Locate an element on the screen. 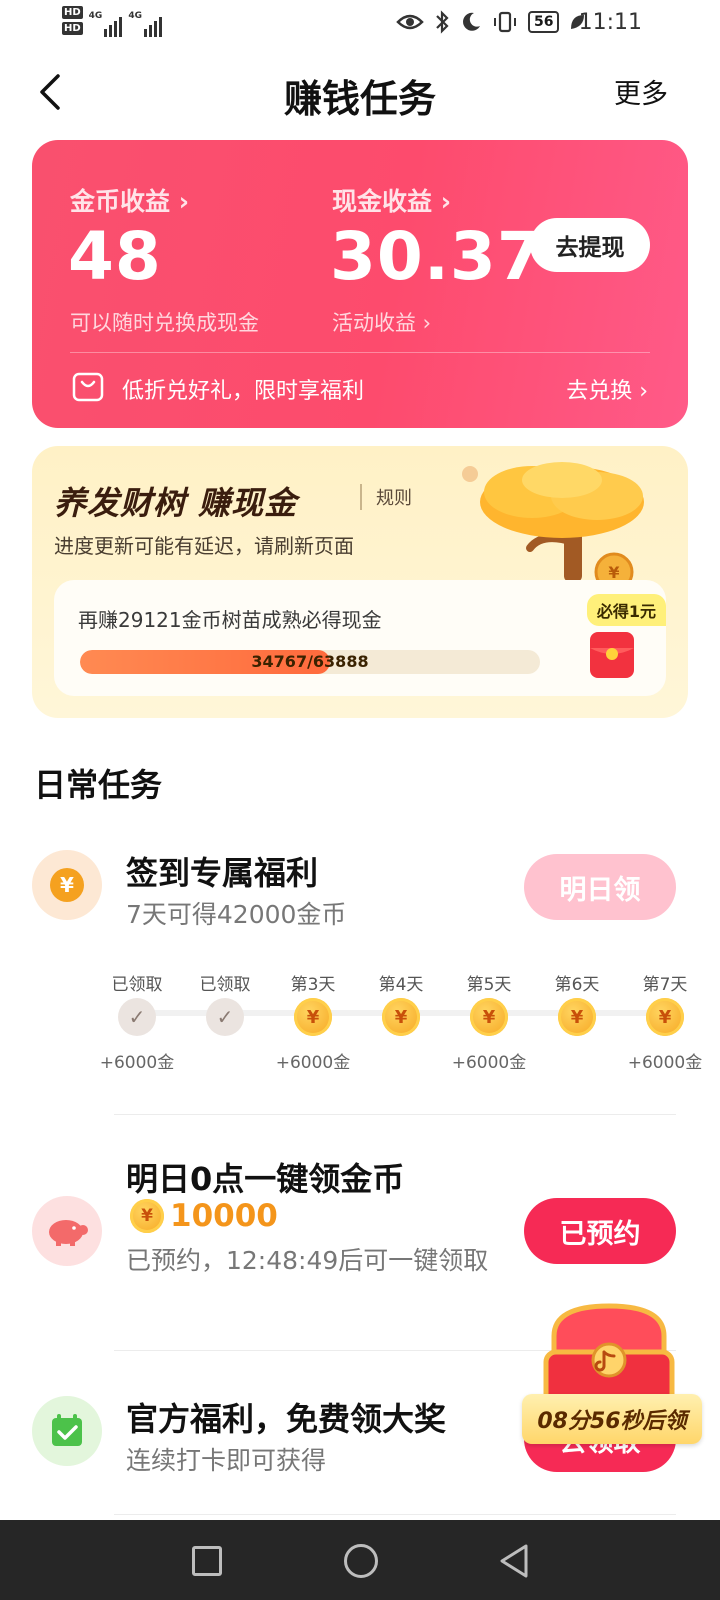 The width and height of the screenshot is (720, 1600). moon-icon is located at coordinates (471, 21).